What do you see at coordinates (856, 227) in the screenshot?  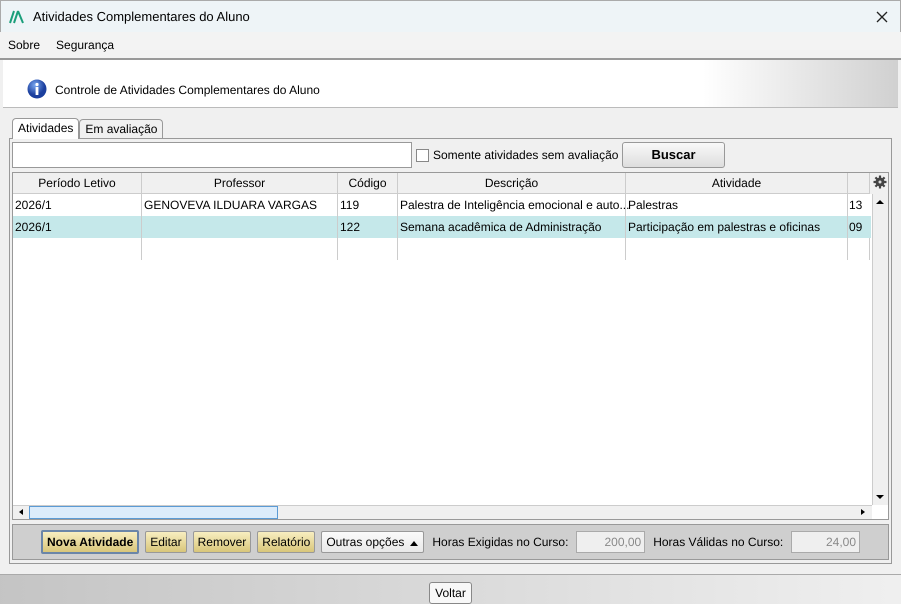 I see `table-cell-text: 09` at bounding box center [856, 227].